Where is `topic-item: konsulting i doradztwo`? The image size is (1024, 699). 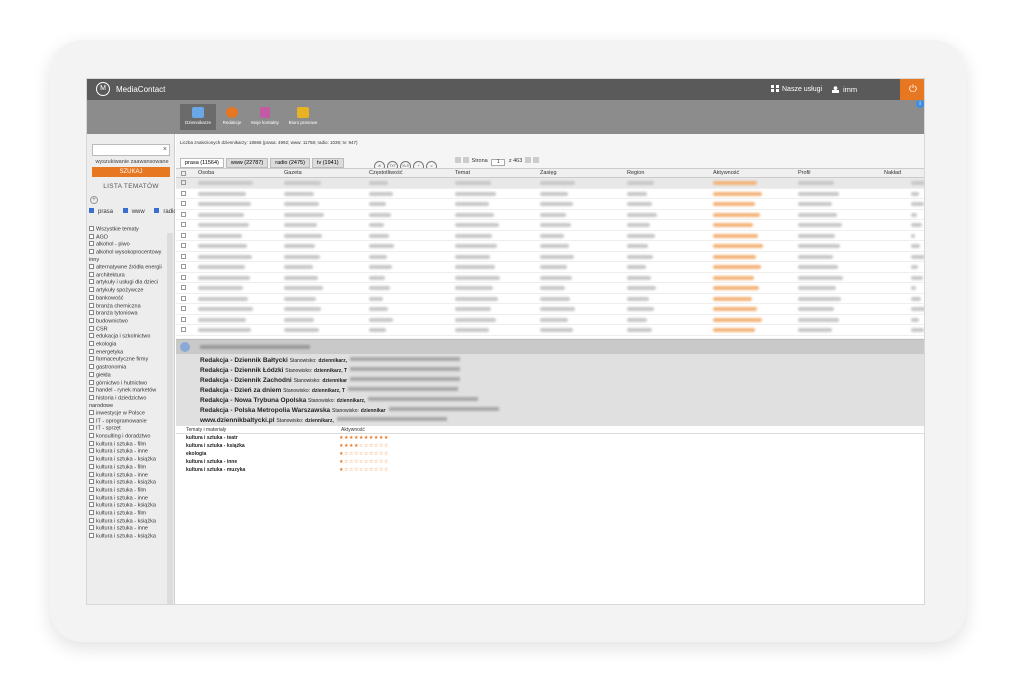 topic-item: konsulting i doradztwo is located at coordinates (131, 436).